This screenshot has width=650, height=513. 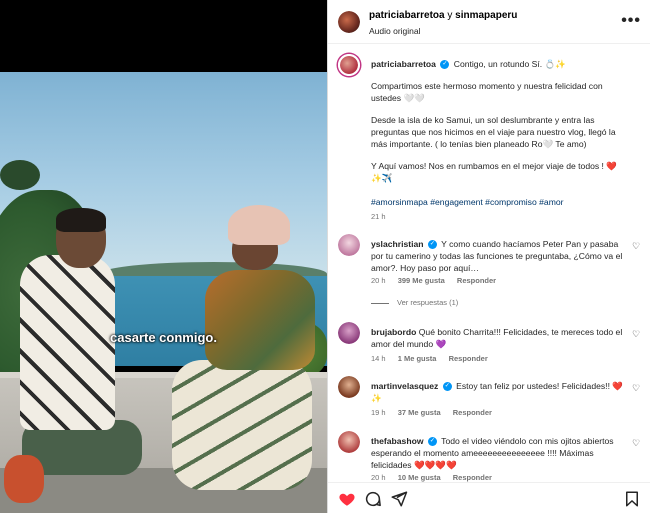 I want to click on header-user1: patriciabarretoa, so click(x=407, y=15).